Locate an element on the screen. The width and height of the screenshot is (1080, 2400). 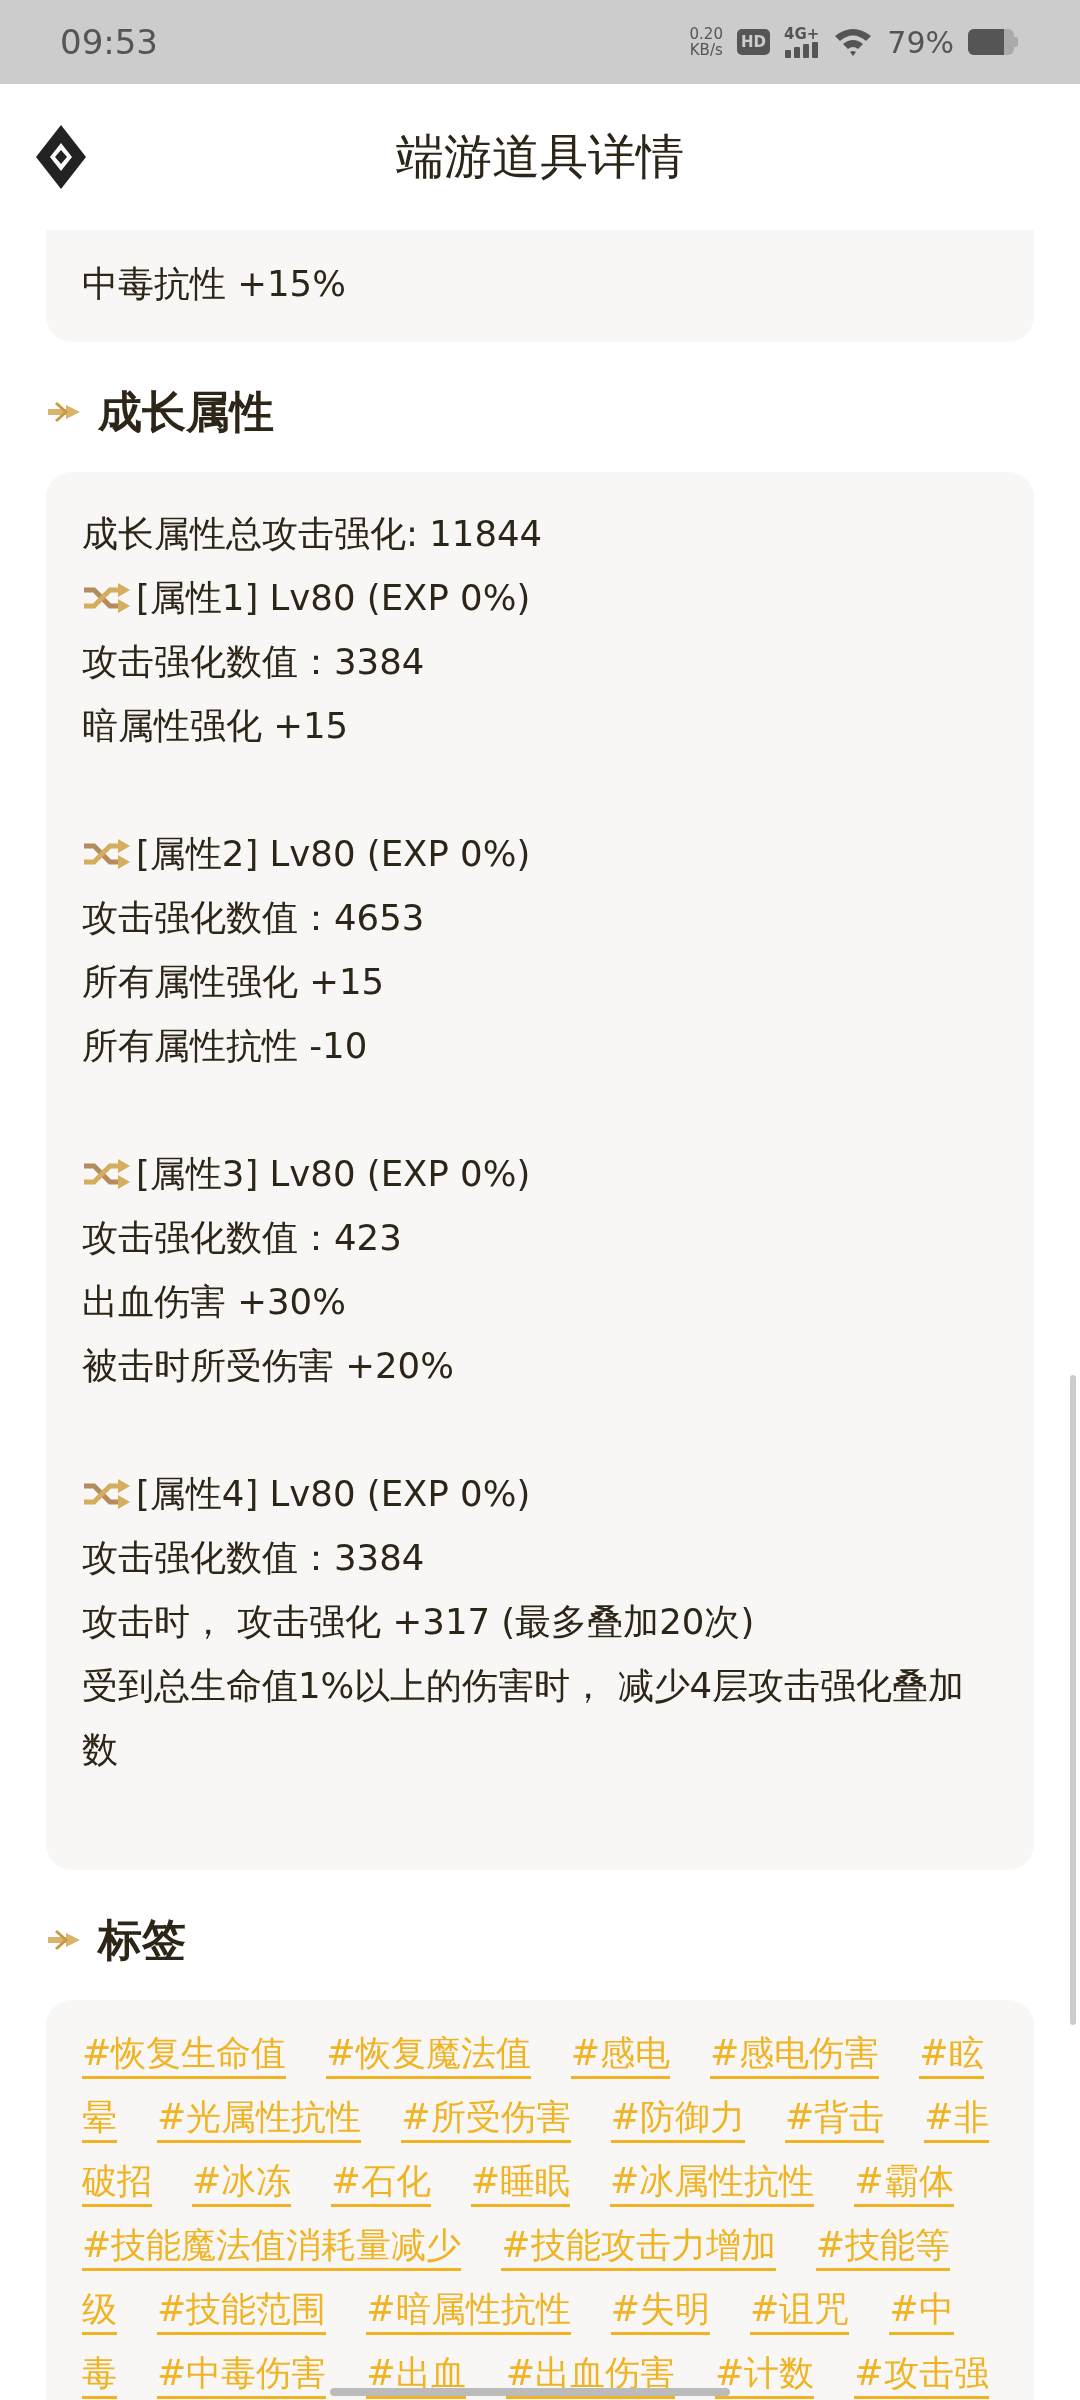
attribute-header: [属性1] Lv80 (EXP 0%) is located at coordinates (333, 598).